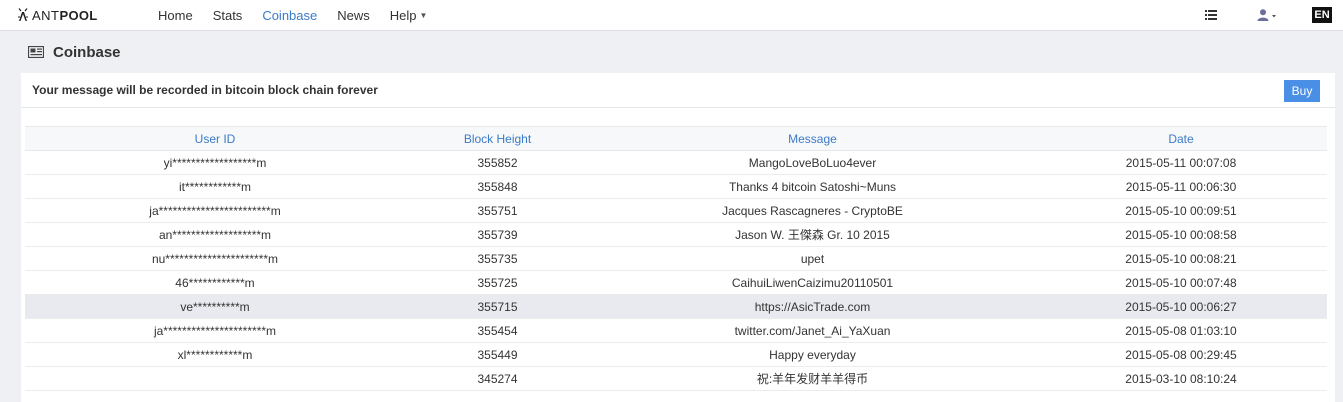 Image resolution: width=1343 pixels, height=402 pixels. What do you see at coordinates (1181, 186) in the screenshot?
I see `cell-date: 2015-05-11 00:06:30` at bounding box center [1181, 186].